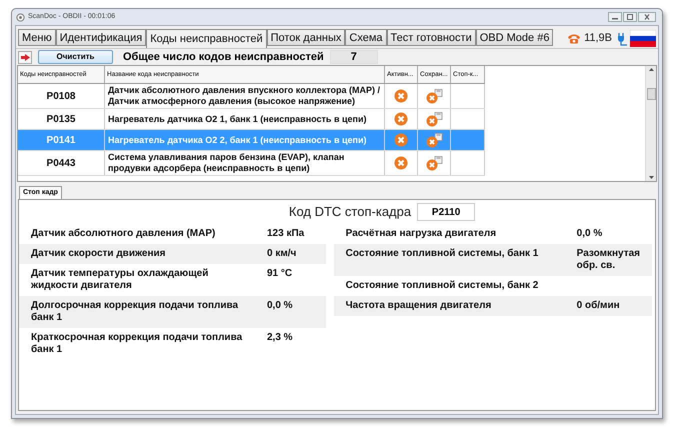 The image size is (680, 427). Describe the element at coordinates (245, 96) in the screenshot. I see `name-cell: Датчик абсолютного давления впускного коллектора (MAP) / Датчик атмосферного давления (высокое напряжение)` at that location.